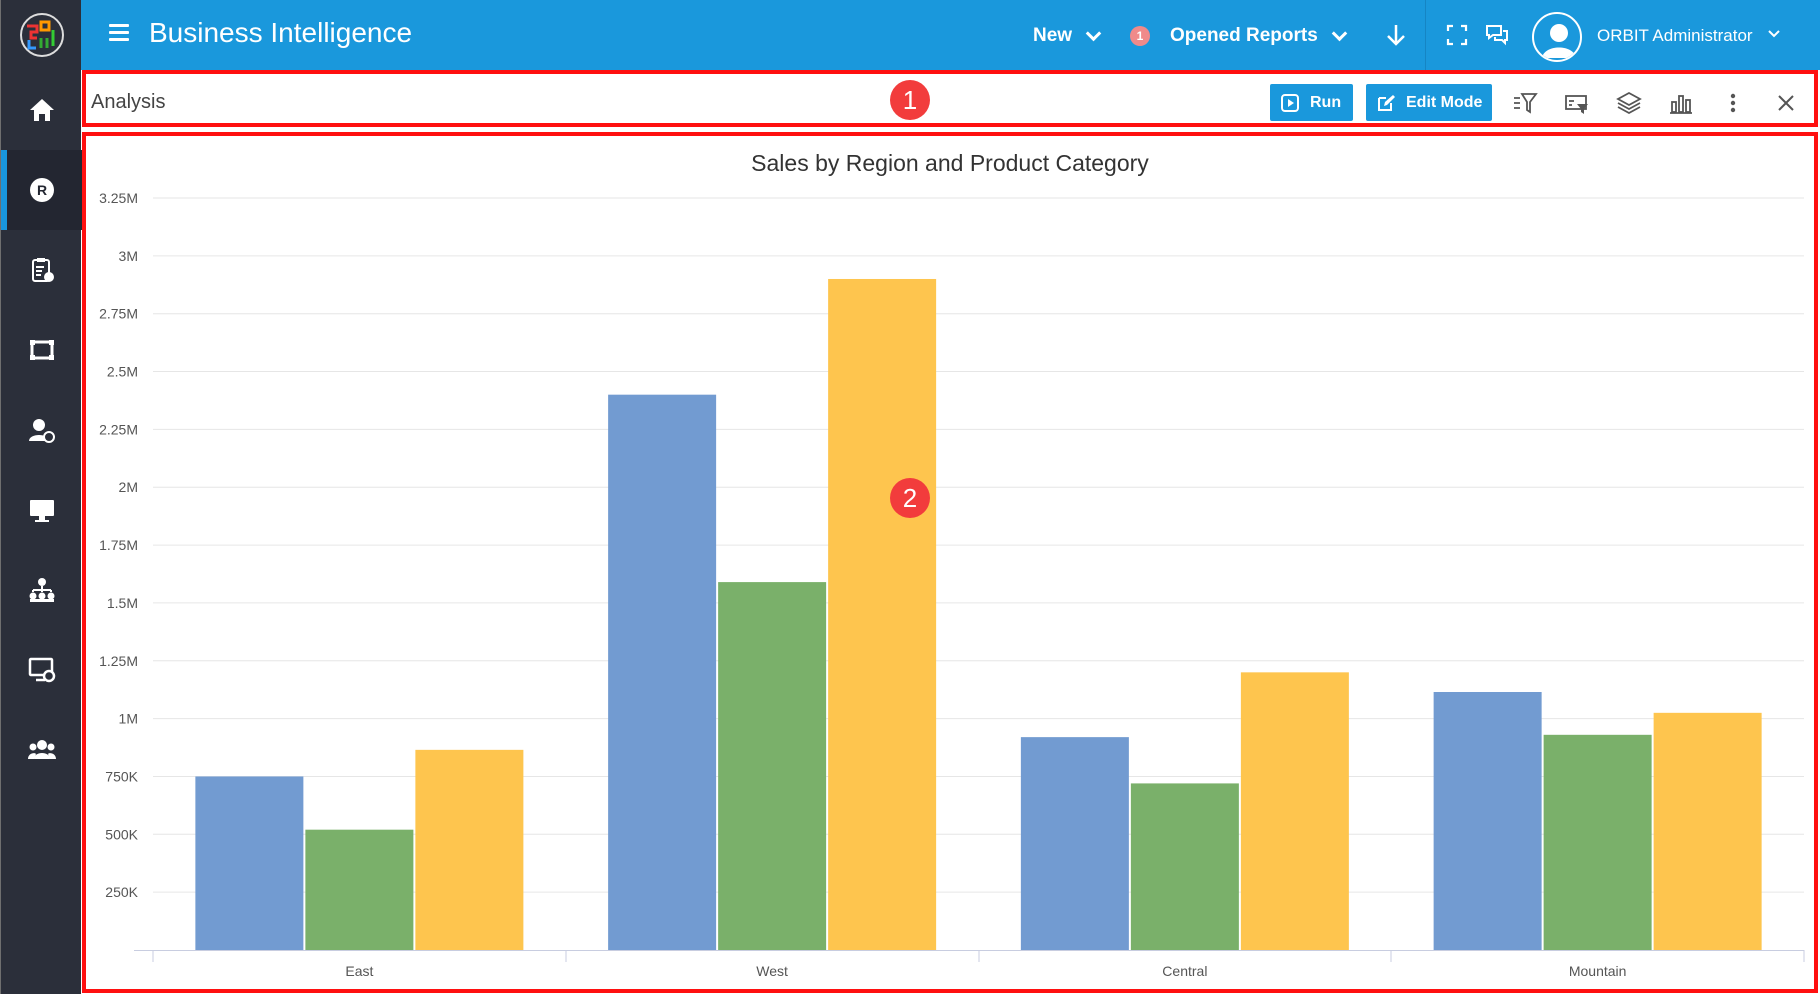 The width and height of the screenshot is (1820, 994). I want to click on dashboard-icon, so click(41, 350).